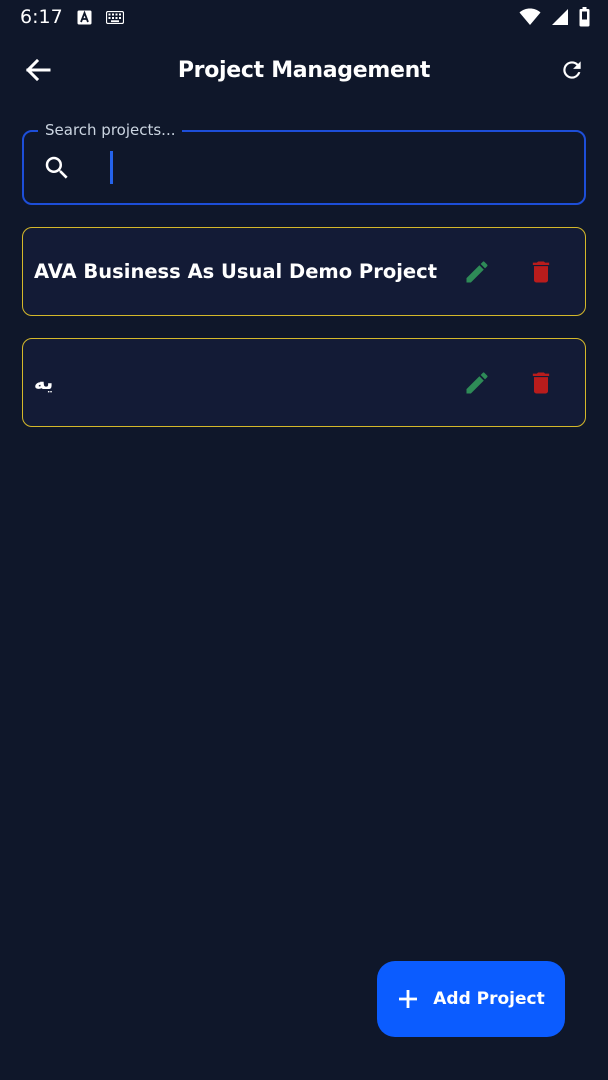  I want to click on status-bar: 6:17, so click(304, 17).